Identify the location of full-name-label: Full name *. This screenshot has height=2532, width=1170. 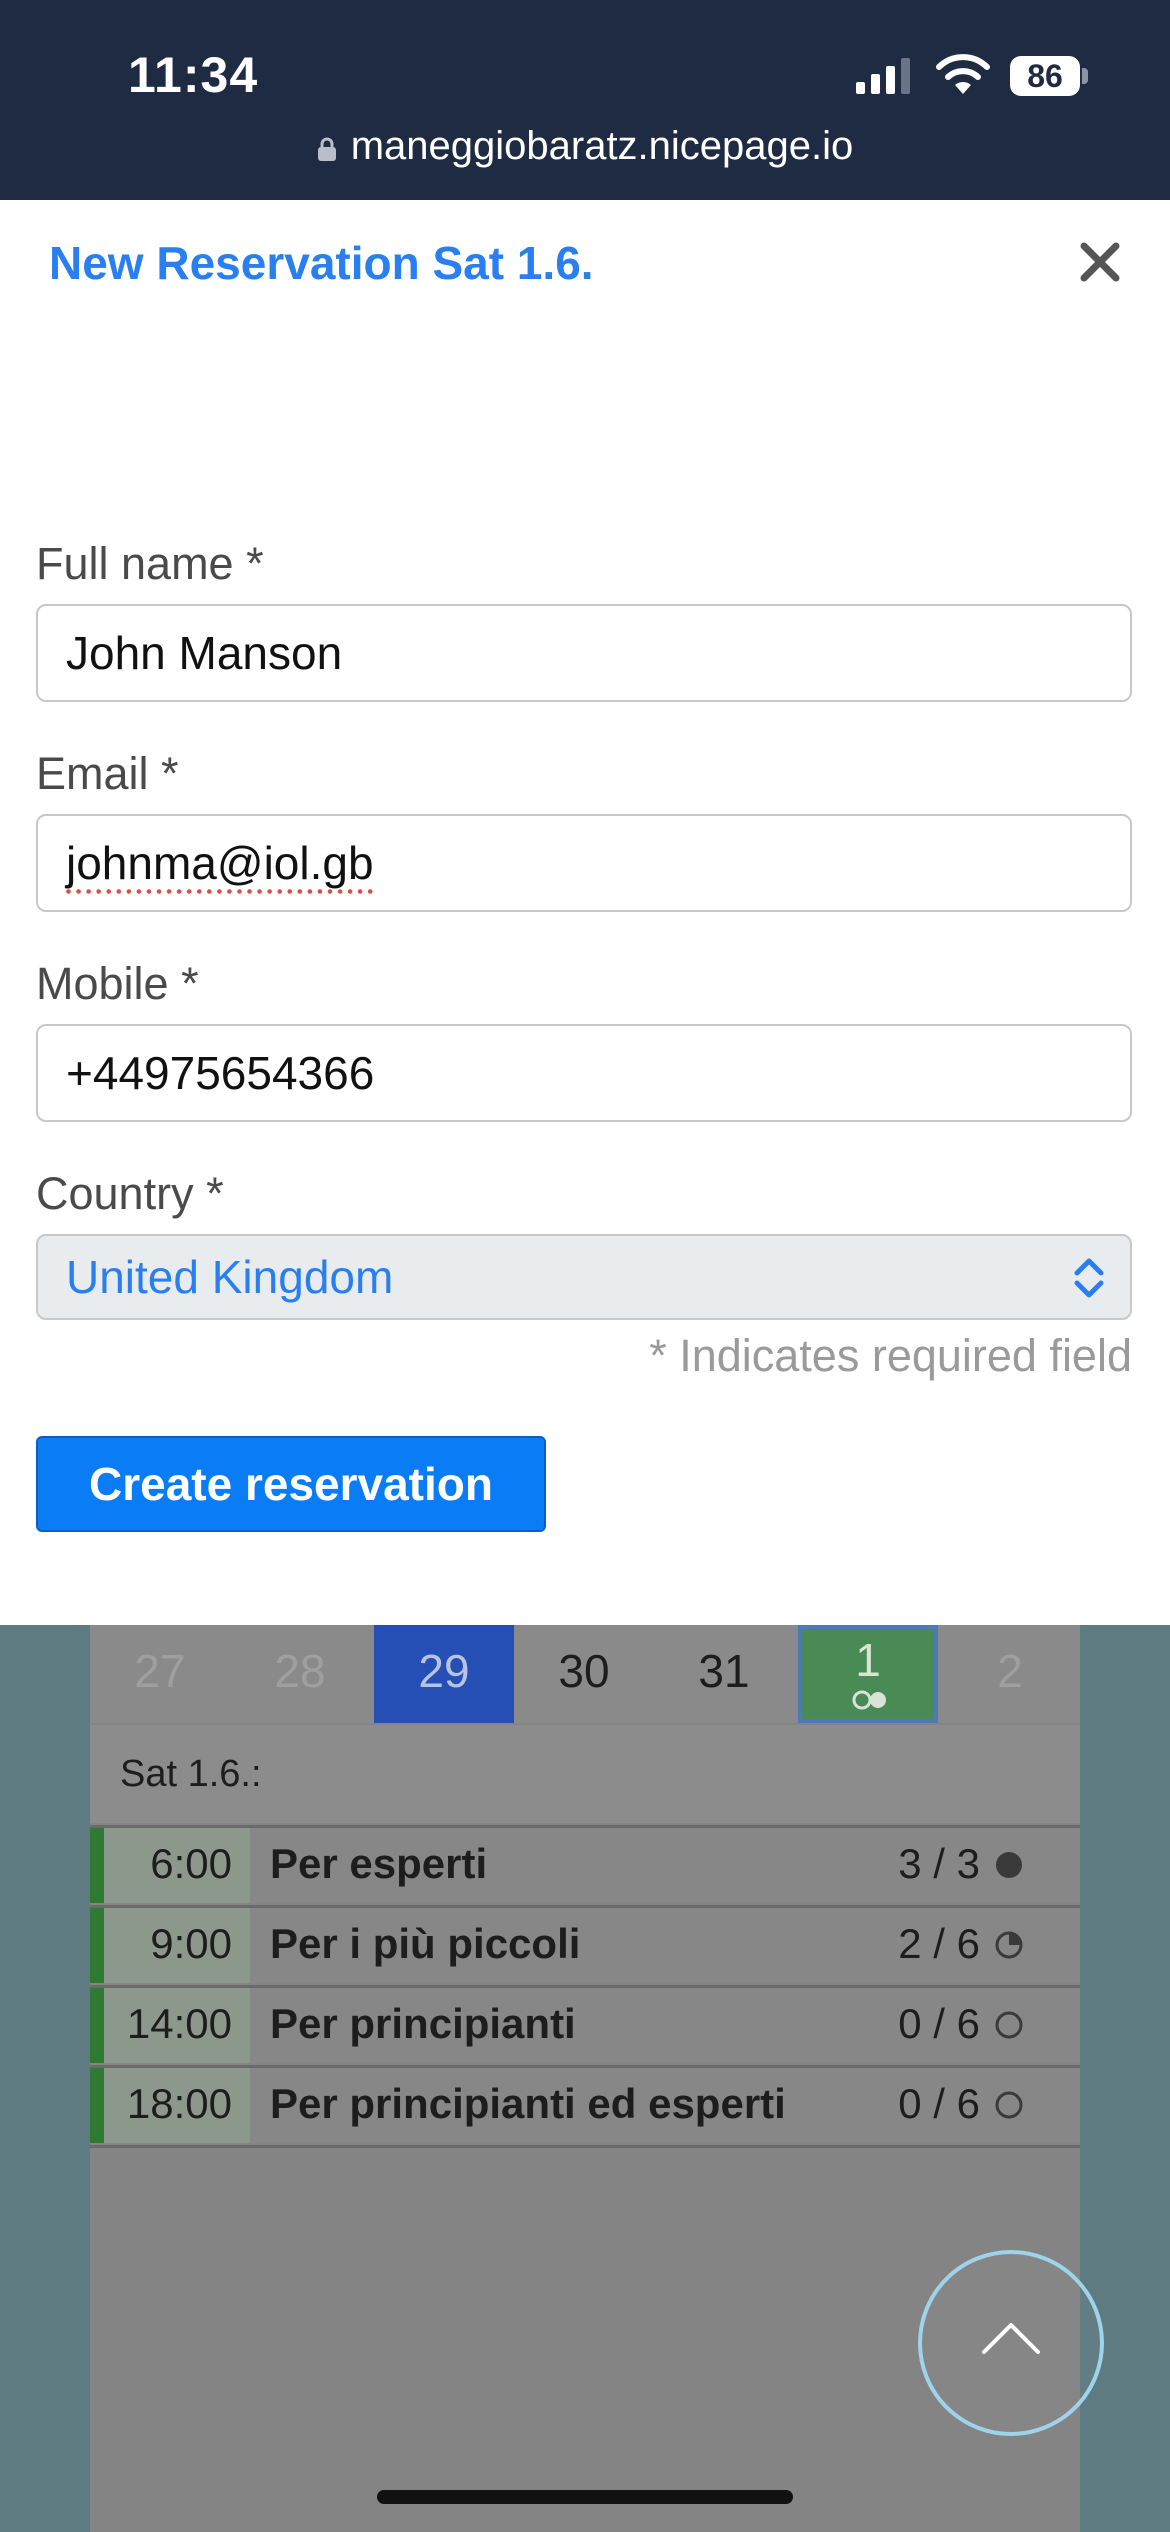
(150, 563).